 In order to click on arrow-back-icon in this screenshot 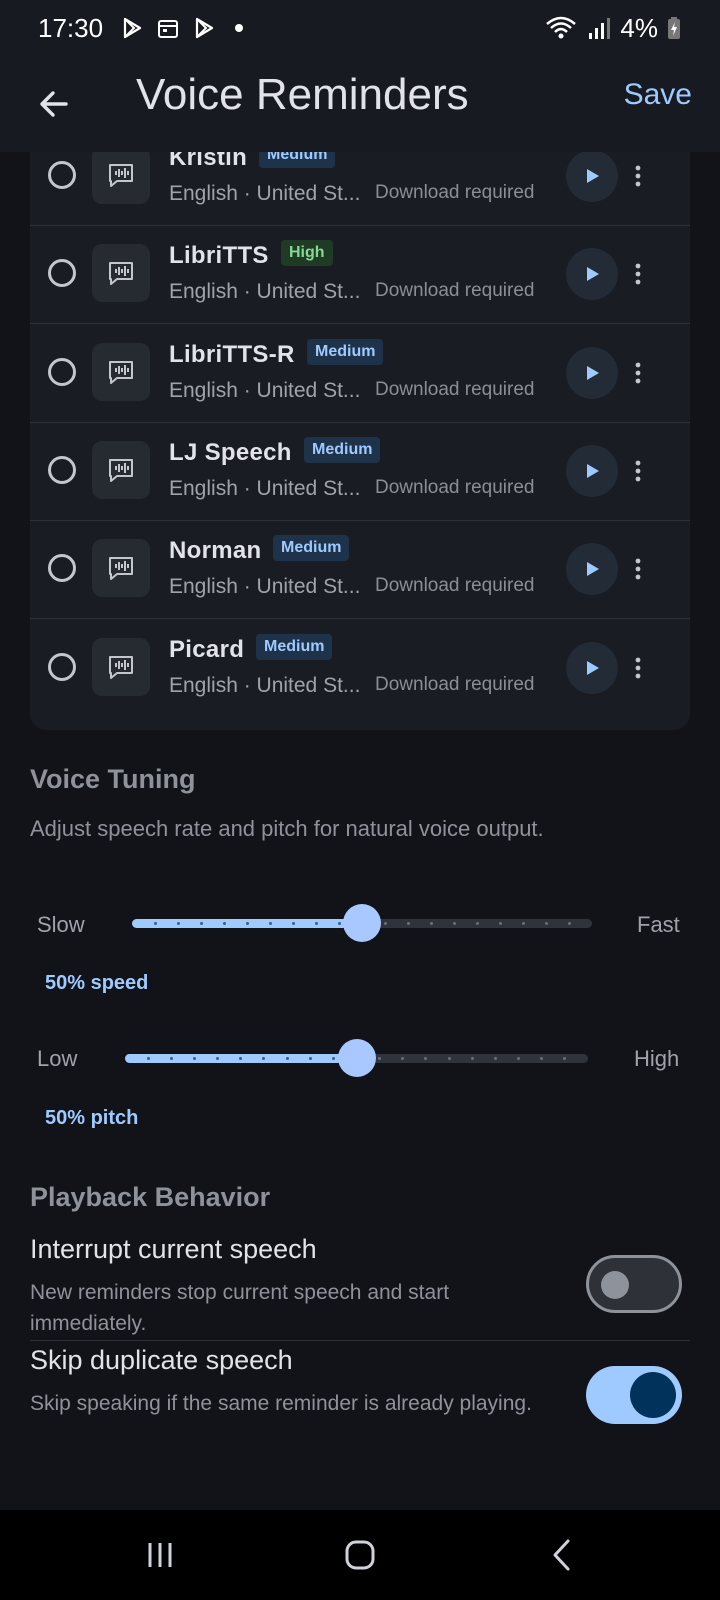, I will do `click(54, 104)`.